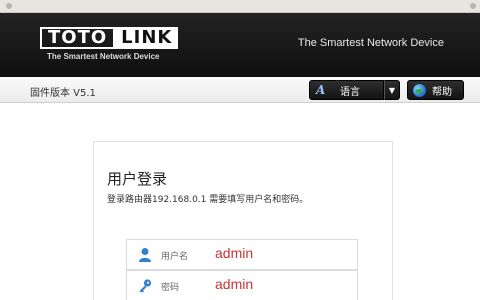  Describe the element at coordinates (321, 90) in the screenshot. I see `language-icon: A` at that location.